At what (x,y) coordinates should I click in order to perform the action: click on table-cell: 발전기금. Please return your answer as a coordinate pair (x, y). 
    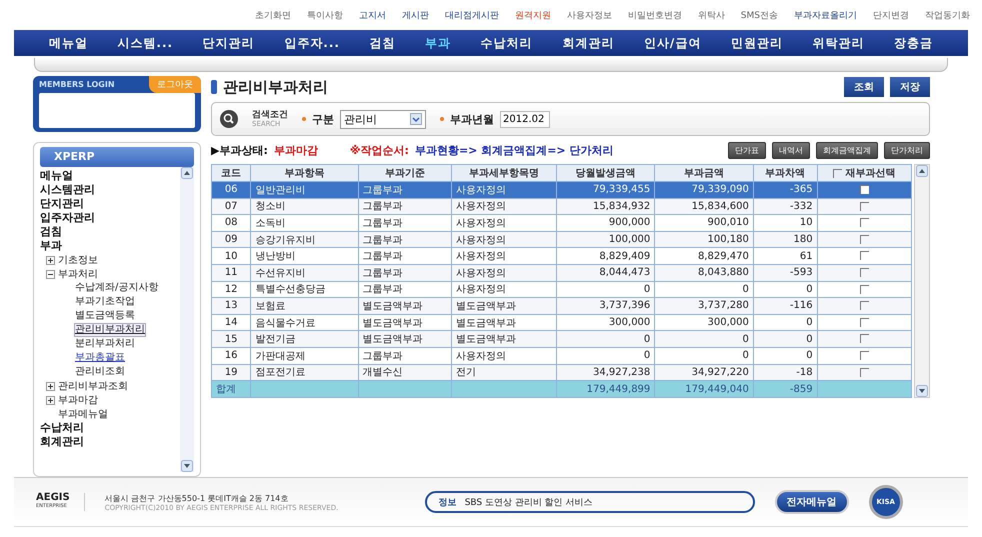
    Looking at the image, I should click on (304, 339).